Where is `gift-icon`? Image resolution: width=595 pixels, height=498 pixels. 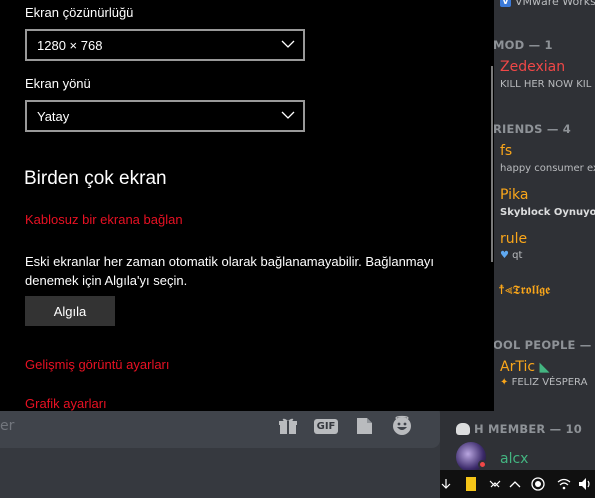 gift-icon is located at coordinates (288, 426).